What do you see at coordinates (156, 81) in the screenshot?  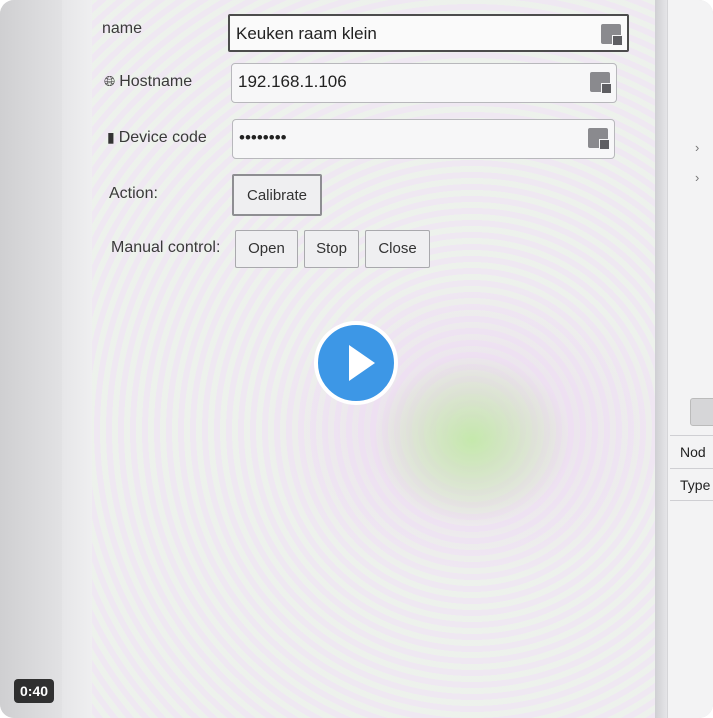 I see `hostname-label-text: Hostname` at bounding box center [156, 81].